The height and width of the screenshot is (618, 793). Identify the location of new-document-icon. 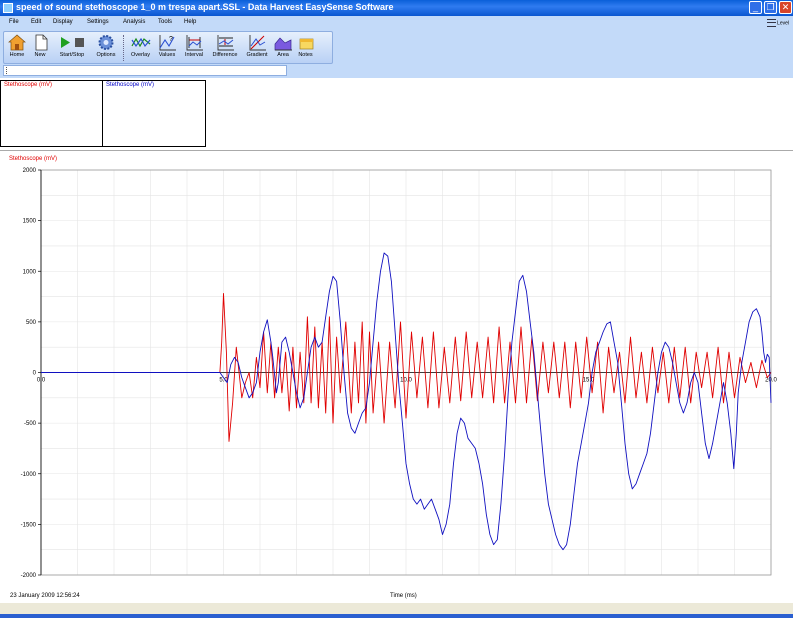
(41, 42).